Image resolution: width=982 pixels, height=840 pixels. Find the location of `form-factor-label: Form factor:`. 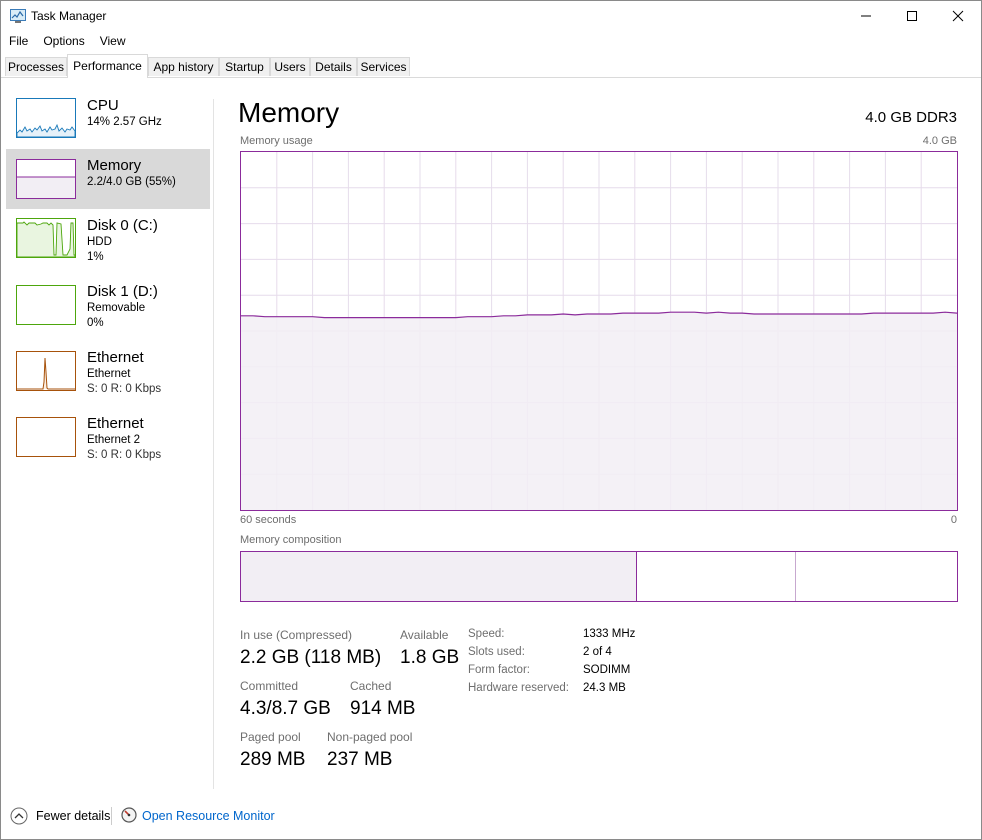

form-factor-label: Form factor: is located at coordinates (499, 670).